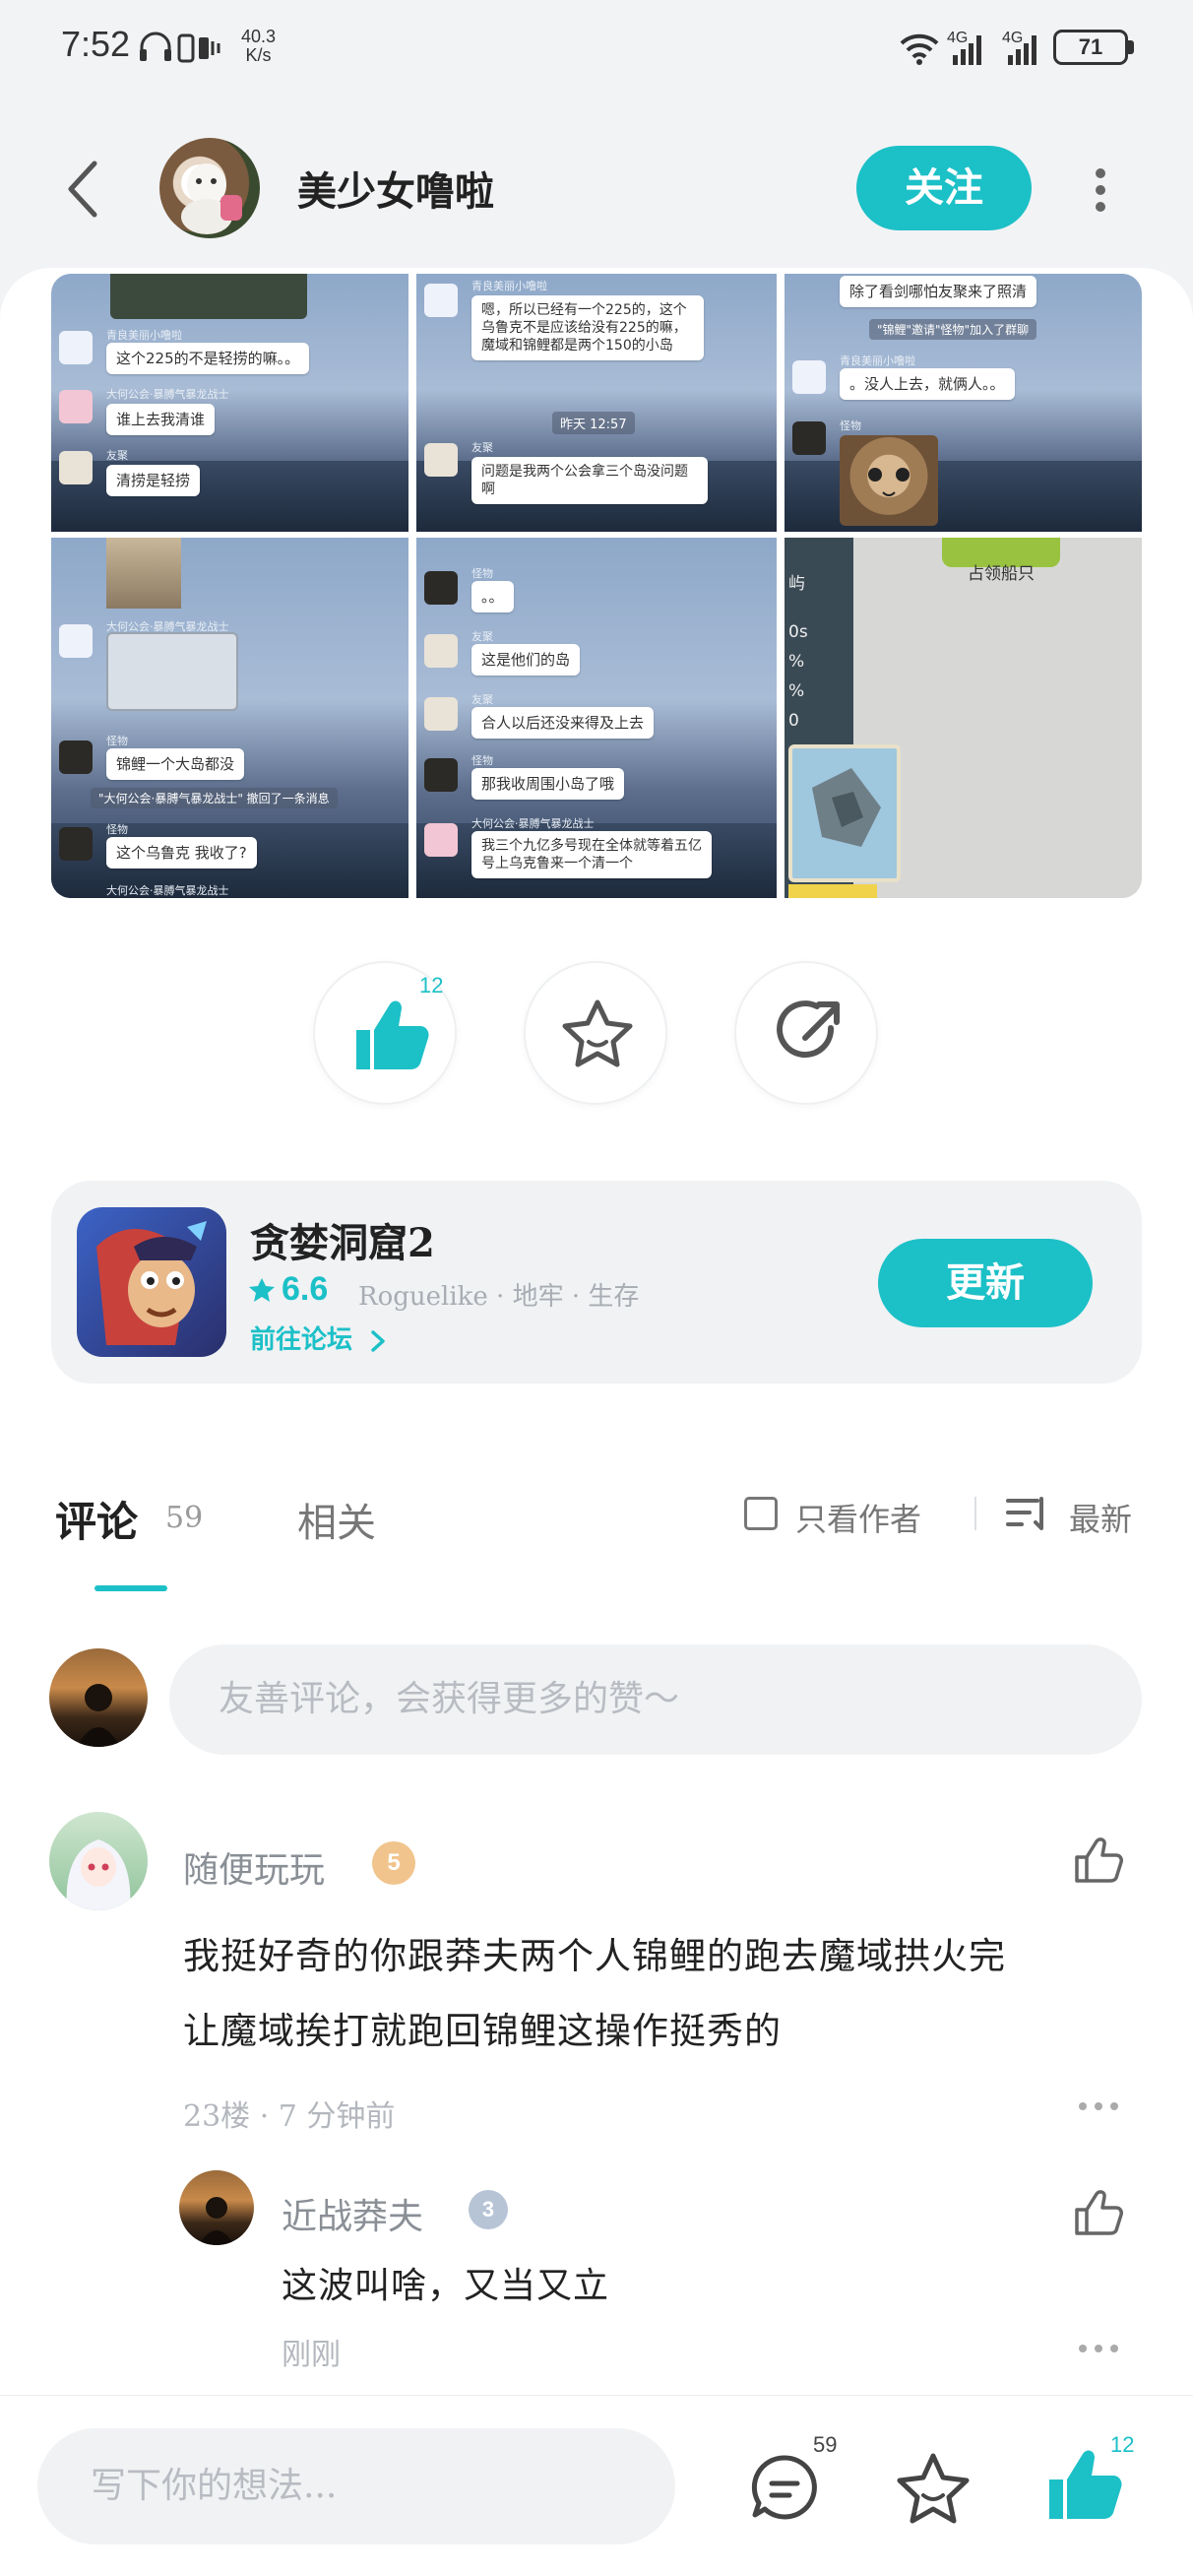  What do you see at coordinates (793, 721) in the screenshot?
I see `game-ui-text: 0` at bounding box center [793, 721].